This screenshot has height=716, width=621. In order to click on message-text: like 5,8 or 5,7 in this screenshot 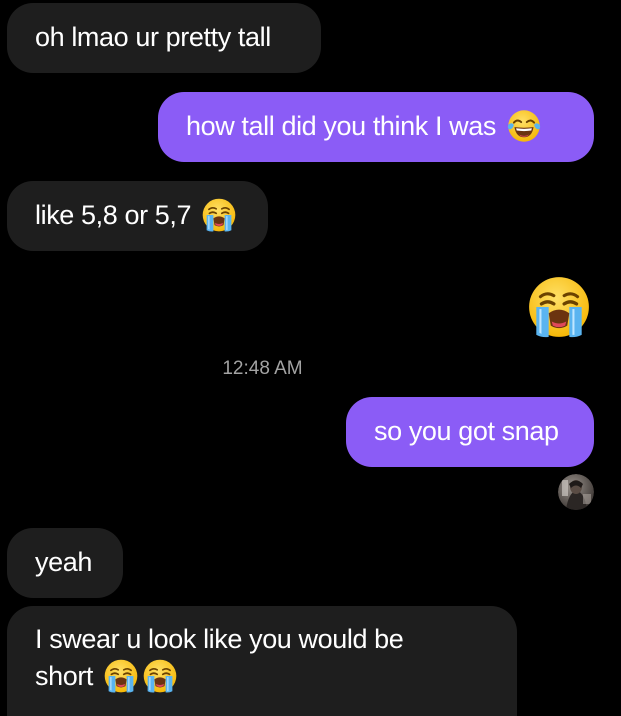, I will do `click(113, 215)`.